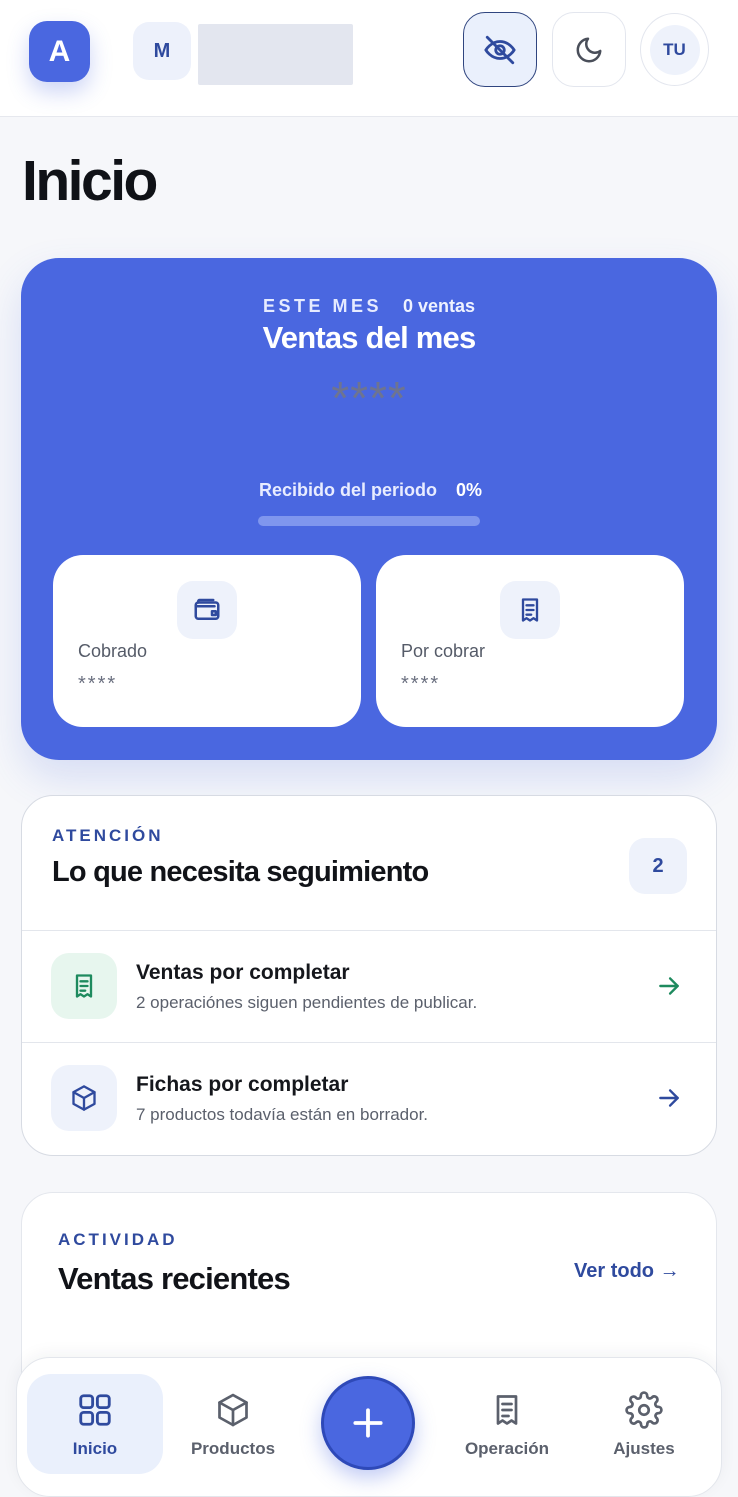 The height and width of the screenshot is (1497, 738). I want to click on sales-eyebrow: ESTE MES 0 ventas, so click(369, 306).